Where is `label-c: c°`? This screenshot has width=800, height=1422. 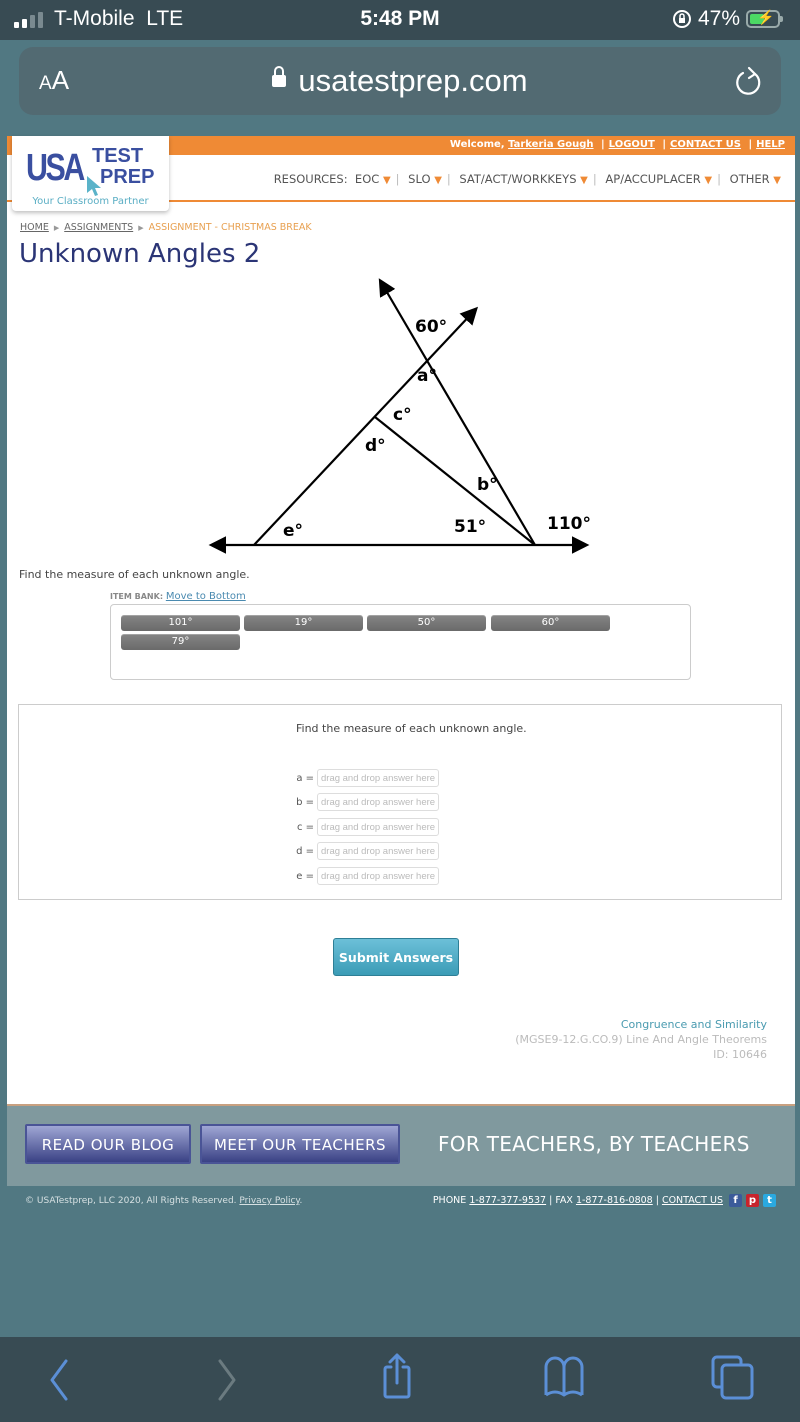 label-c: c° is located at coordinates (402, 415).